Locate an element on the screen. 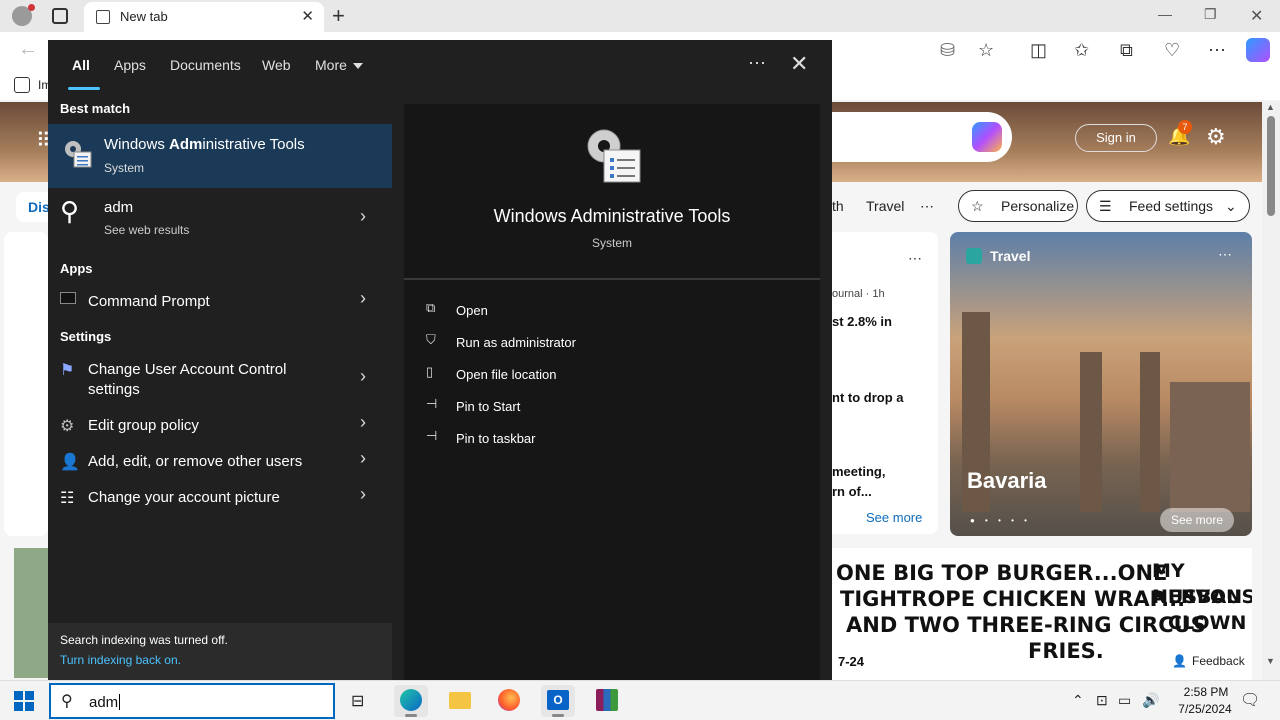 The width and height of the screenshot is (1280, 720). start-button is located at coordinates (24, 701).